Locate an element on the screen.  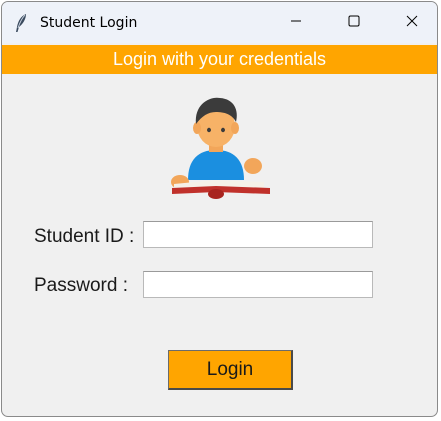
minimize-button is located at coordinates (296, 22).